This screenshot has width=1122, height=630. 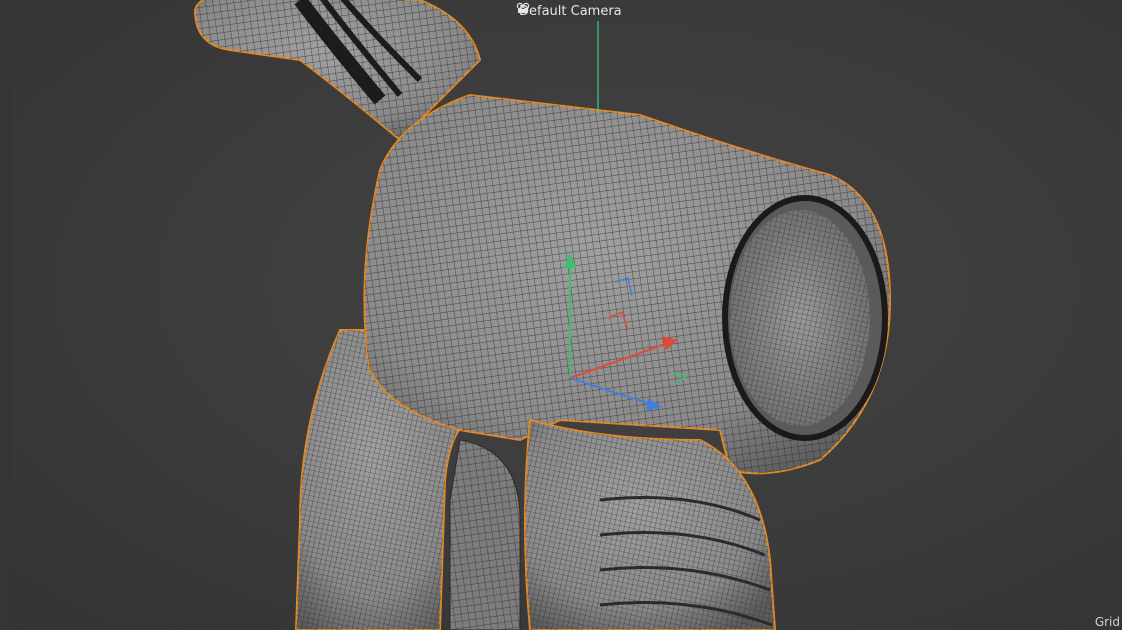 I want to click on camera-menu: Default Camera, so click(x=571, y=11).